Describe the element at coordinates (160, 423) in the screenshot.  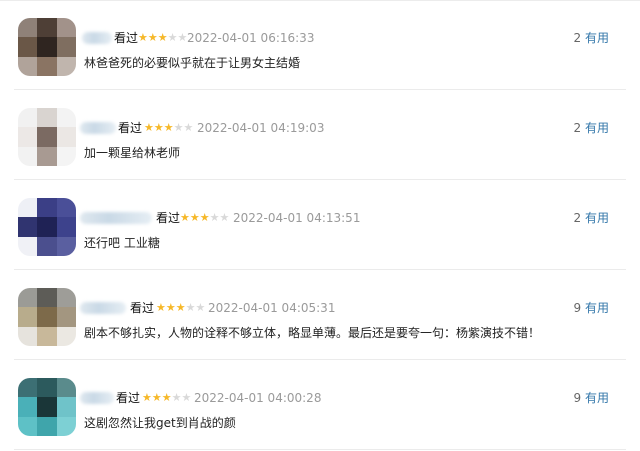
I see `review-comment: 这剧忽然让我get到肖战的颜` at that location.